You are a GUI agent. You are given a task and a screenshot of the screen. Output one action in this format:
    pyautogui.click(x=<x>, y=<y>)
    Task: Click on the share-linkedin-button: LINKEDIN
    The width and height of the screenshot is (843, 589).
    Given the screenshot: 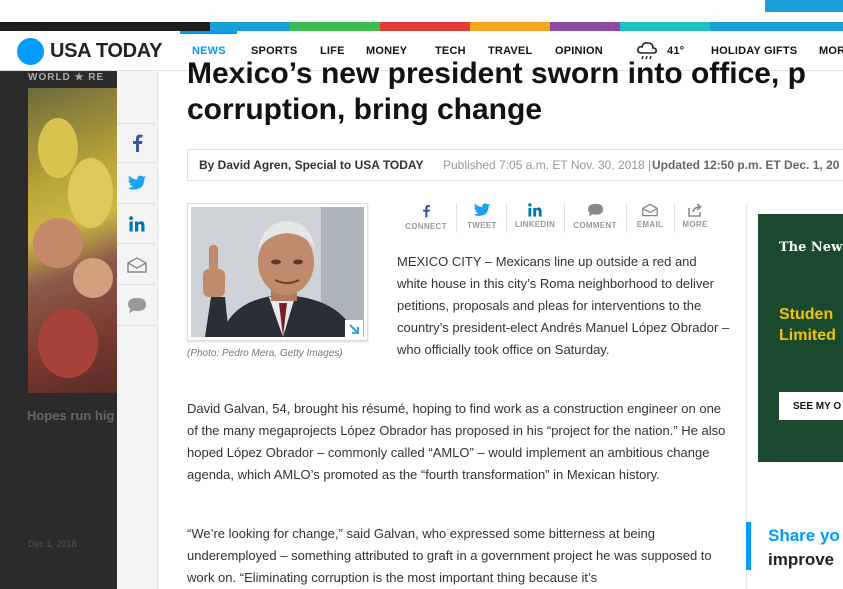 What is the action you would take?
    pyautogui.click(x=535, y=220)
    